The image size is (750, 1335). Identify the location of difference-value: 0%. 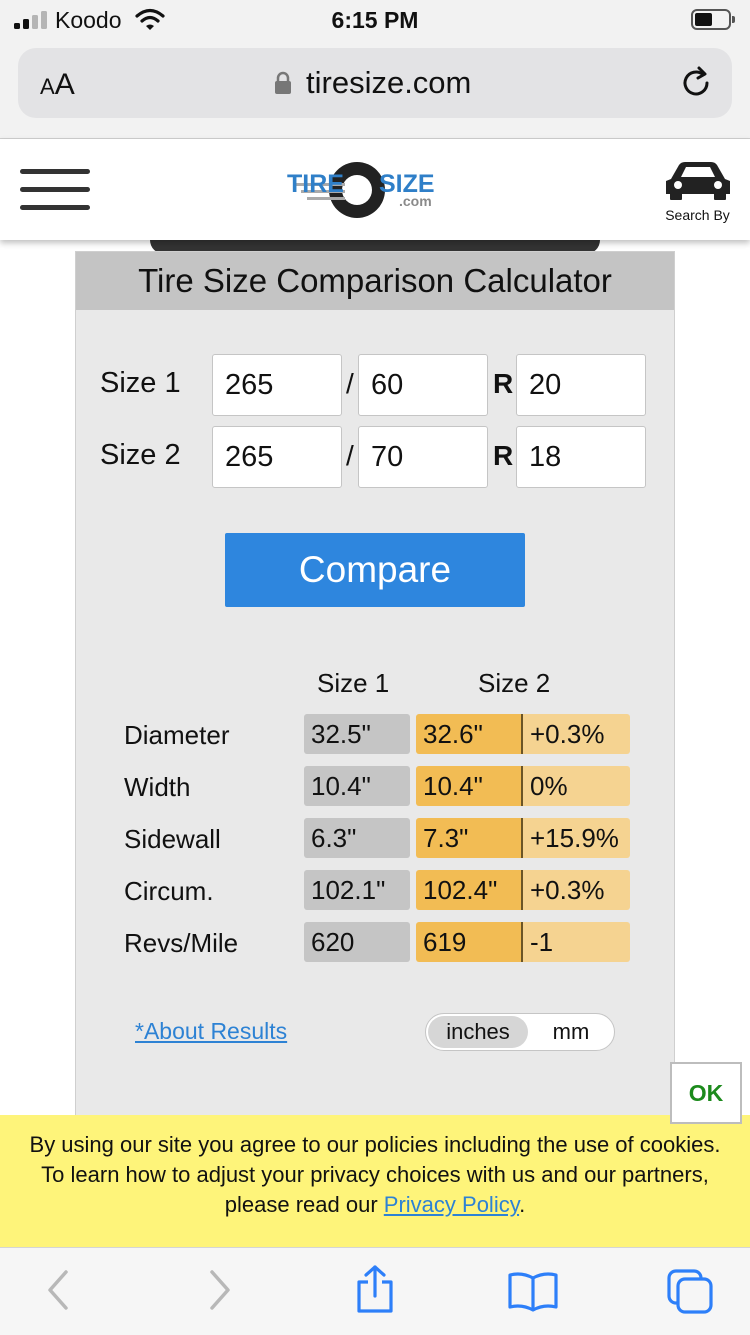
(576, 786).